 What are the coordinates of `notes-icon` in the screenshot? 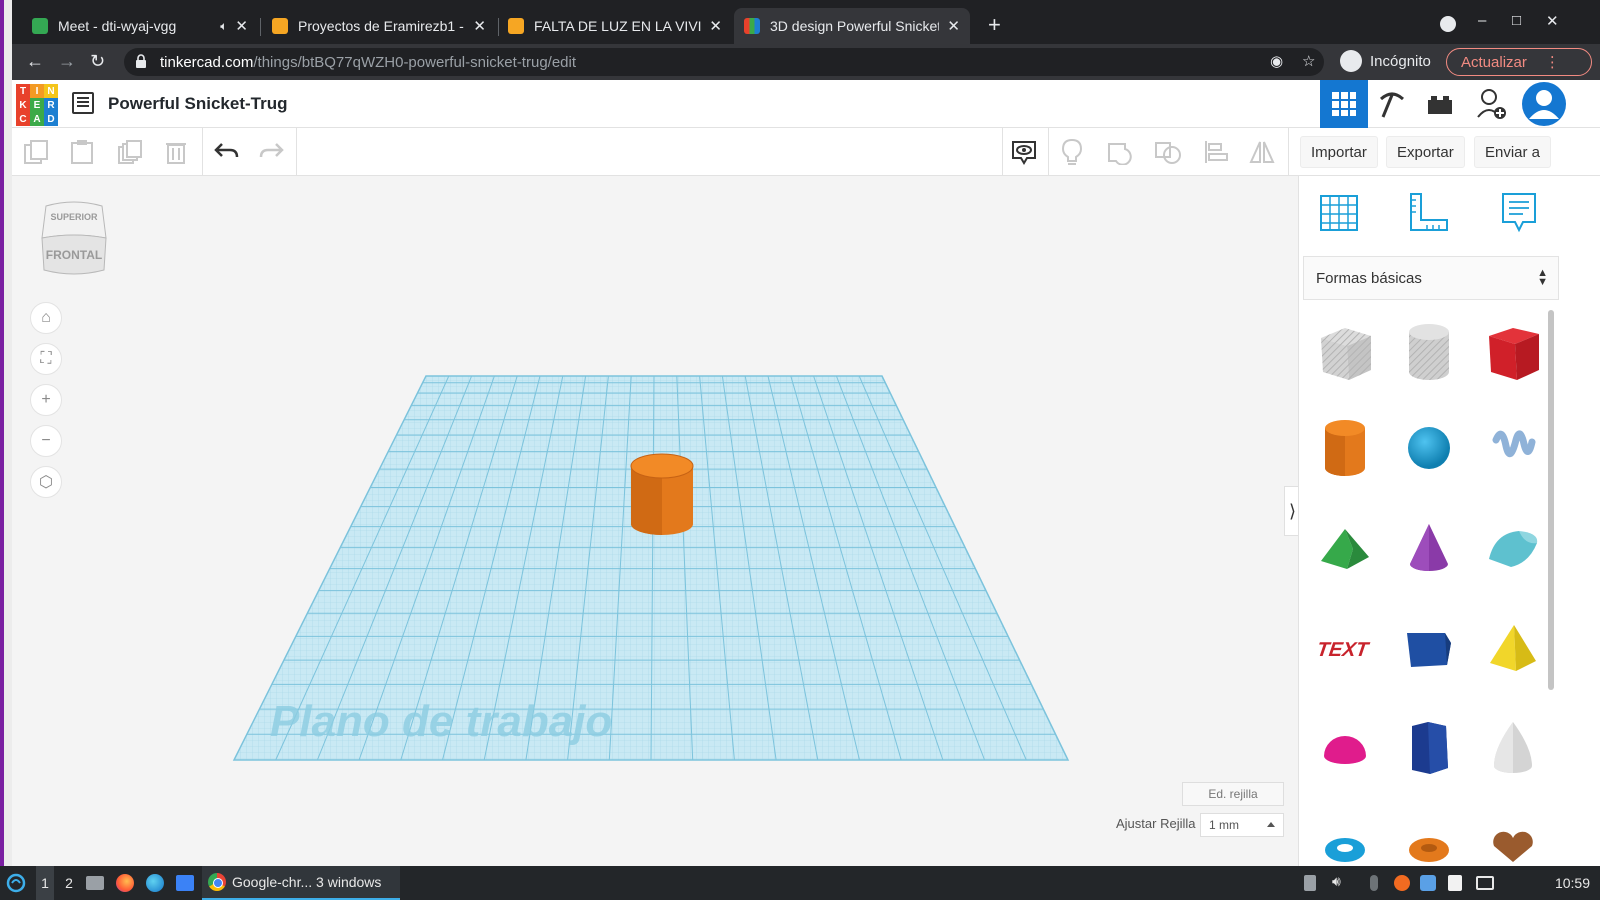 It's located at (1519, 212).